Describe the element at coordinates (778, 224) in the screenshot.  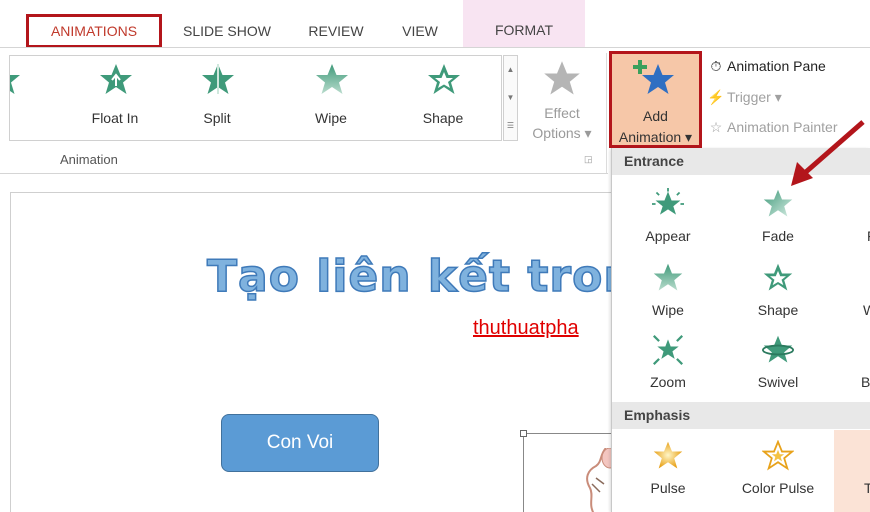
I see `entrance-fade: Fade` at that location.